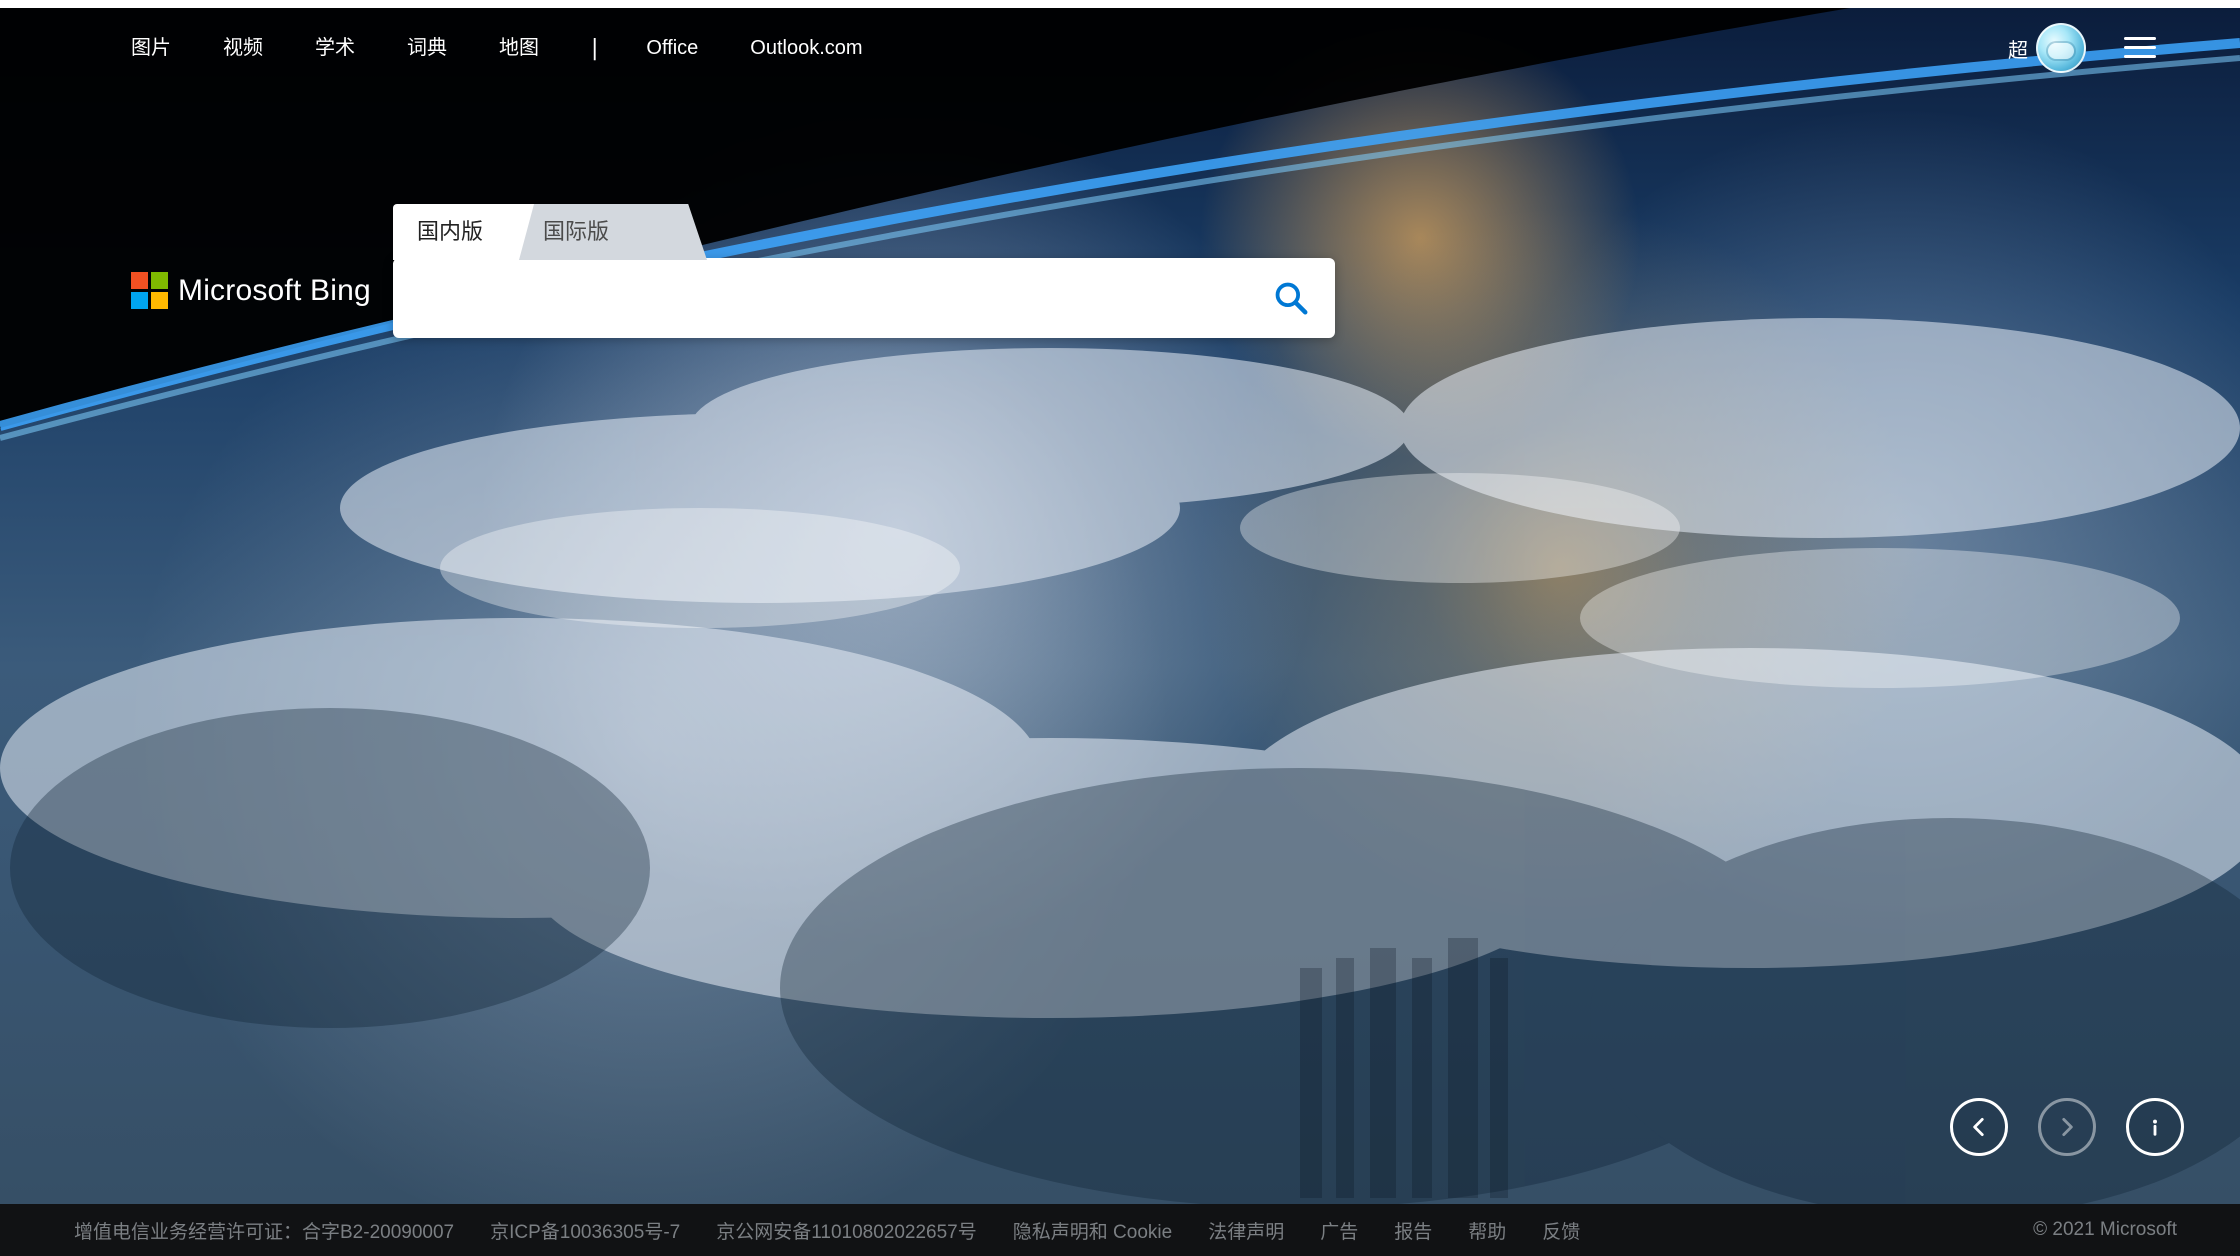 This screenshot has width=2240, height=1256. I want to click on chevron-left-icon, so click(1978, 1127).